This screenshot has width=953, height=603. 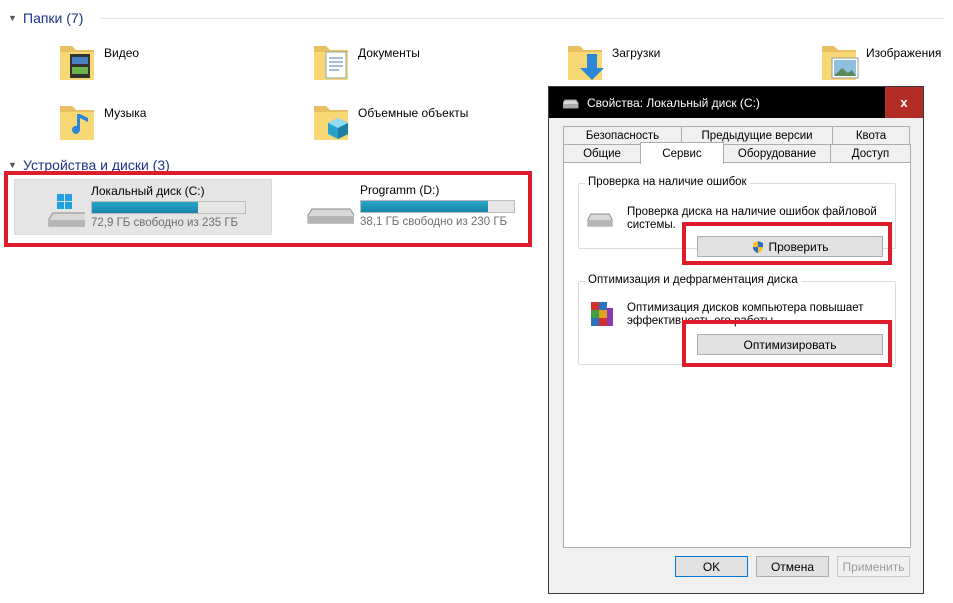 I want to click on tab-quota: Квота, so click(x=871, y=135).